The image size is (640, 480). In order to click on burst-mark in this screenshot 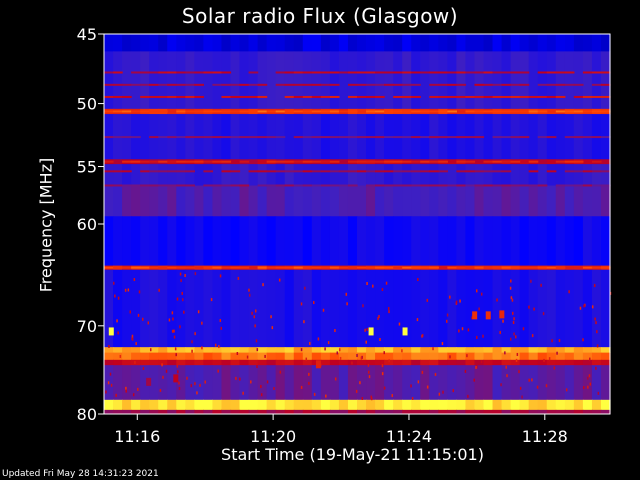, I will do `click(371, 331)`.